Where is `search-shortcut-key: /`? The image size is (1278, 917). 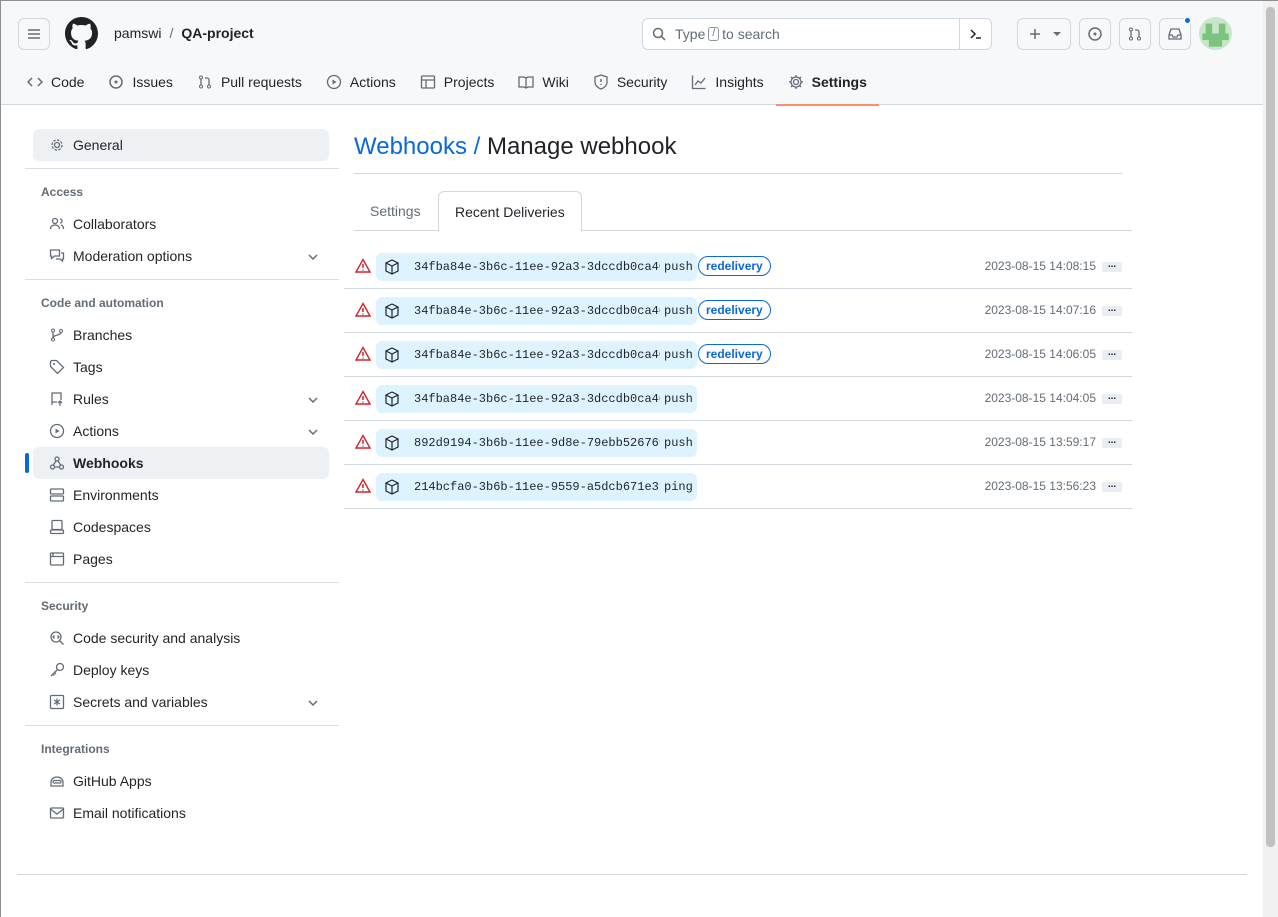
search-shortcut-key: / is located at coordinates (714, 34).